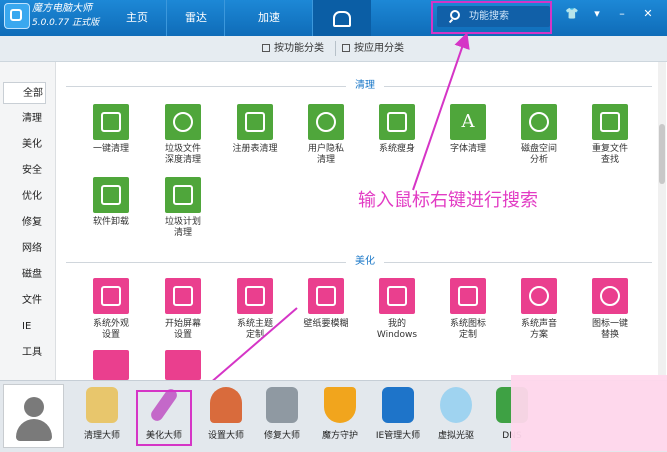  What do you see at coordinates (456, 405) in the screenshot?
I see `disc-icon` at bounding box center [456, 405].